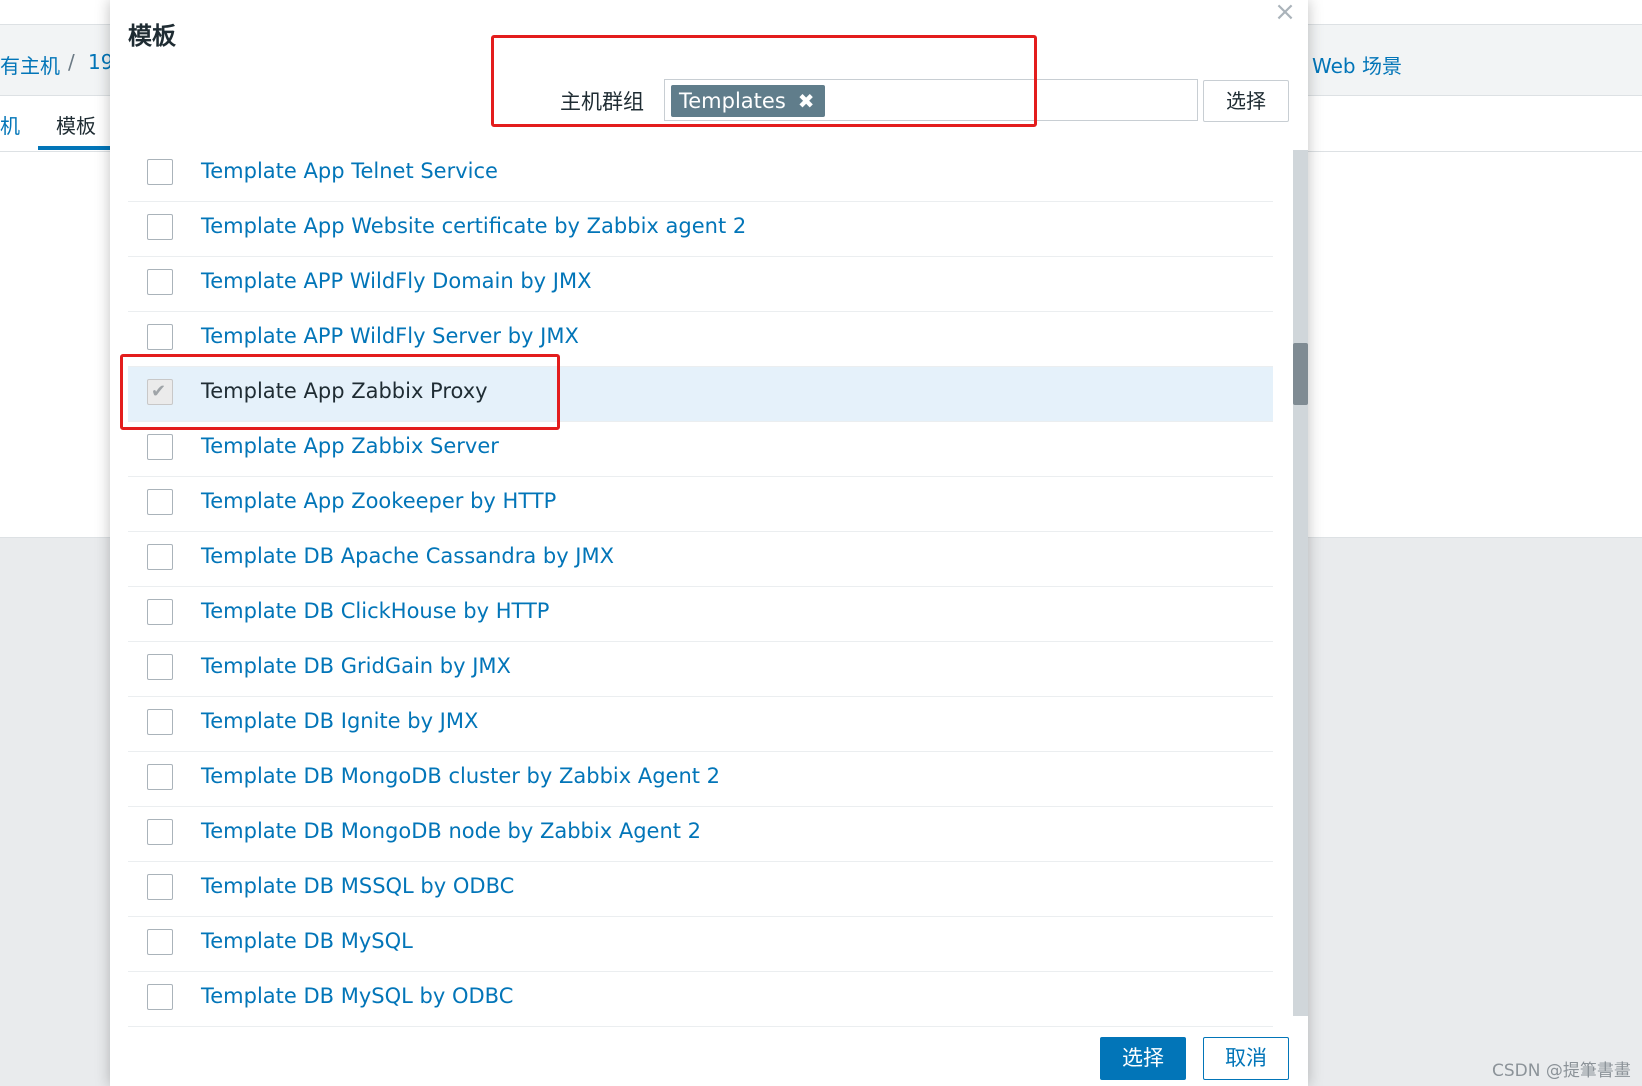 This screenshot has width=1642, height=1086. I want to click on host-group-multiselect: Templates ✖, so click(931, 100).